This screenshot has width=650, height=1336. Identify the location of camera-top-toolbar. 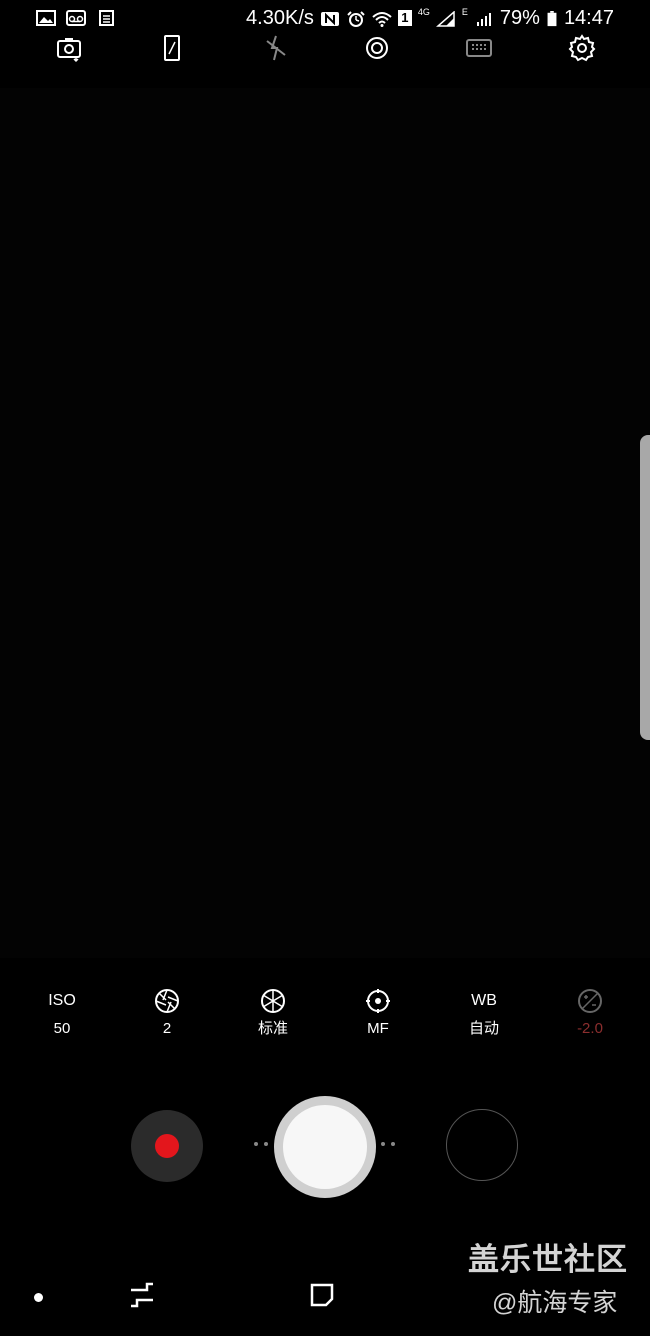
(325, 48).